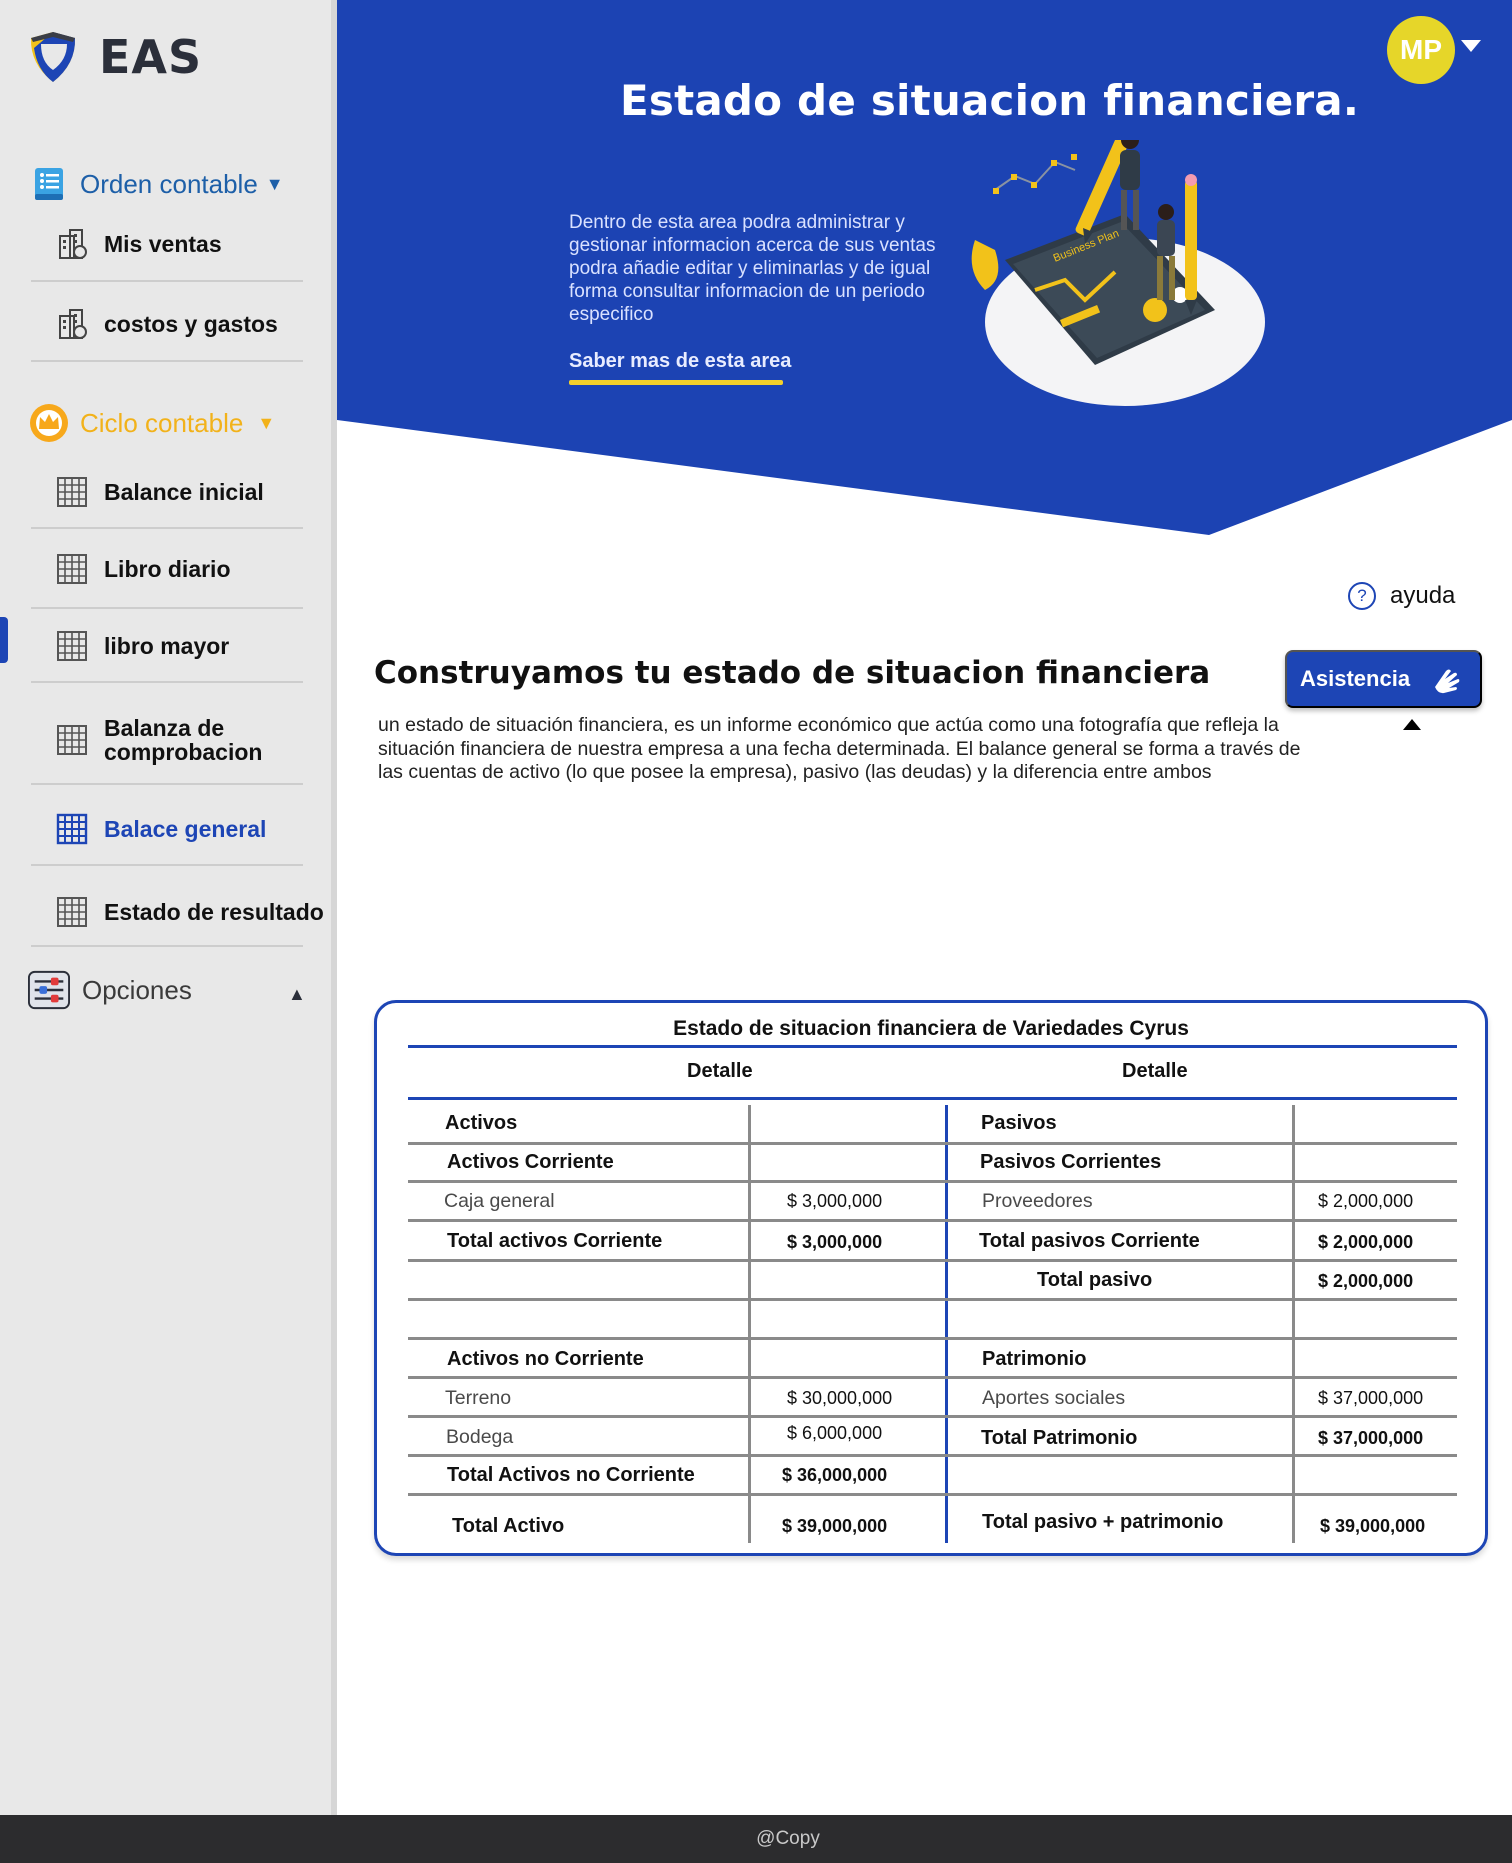 The width and height of the screenshot is (1512, 1863). Describe the element at coordinates (1362, 596) in the screenshot. I see `question-circle-icon: ?` at that location.